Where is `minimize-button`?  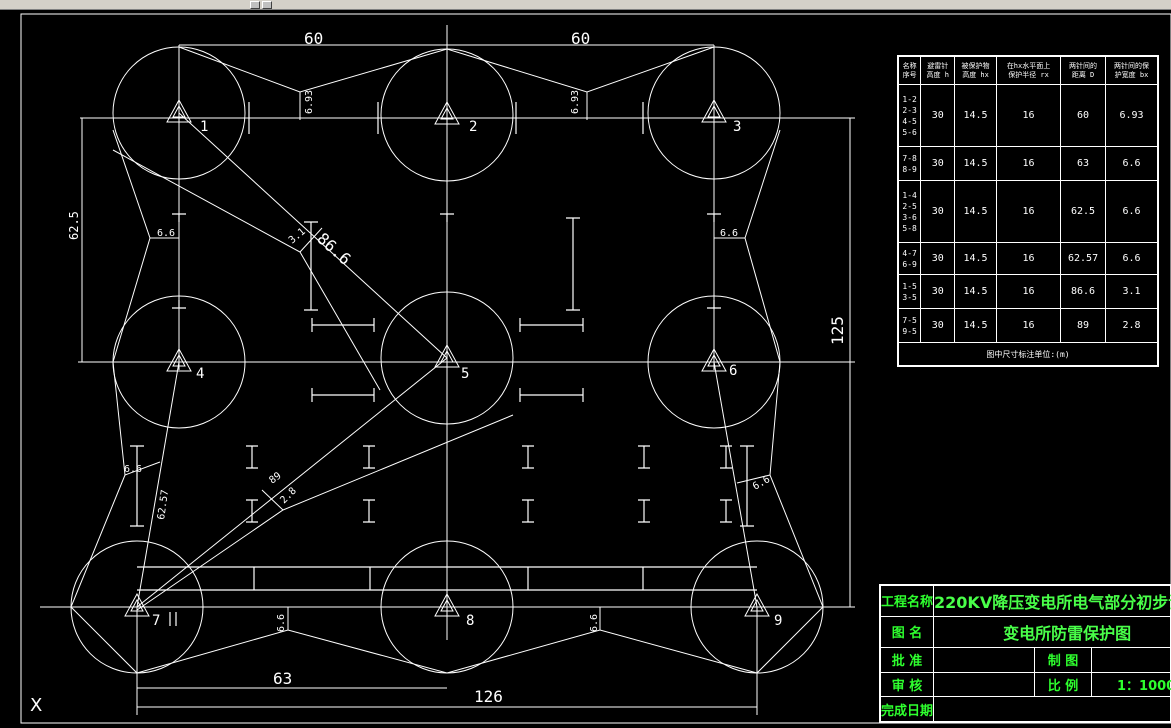 minimize-button is located at coordinates (255, 5).